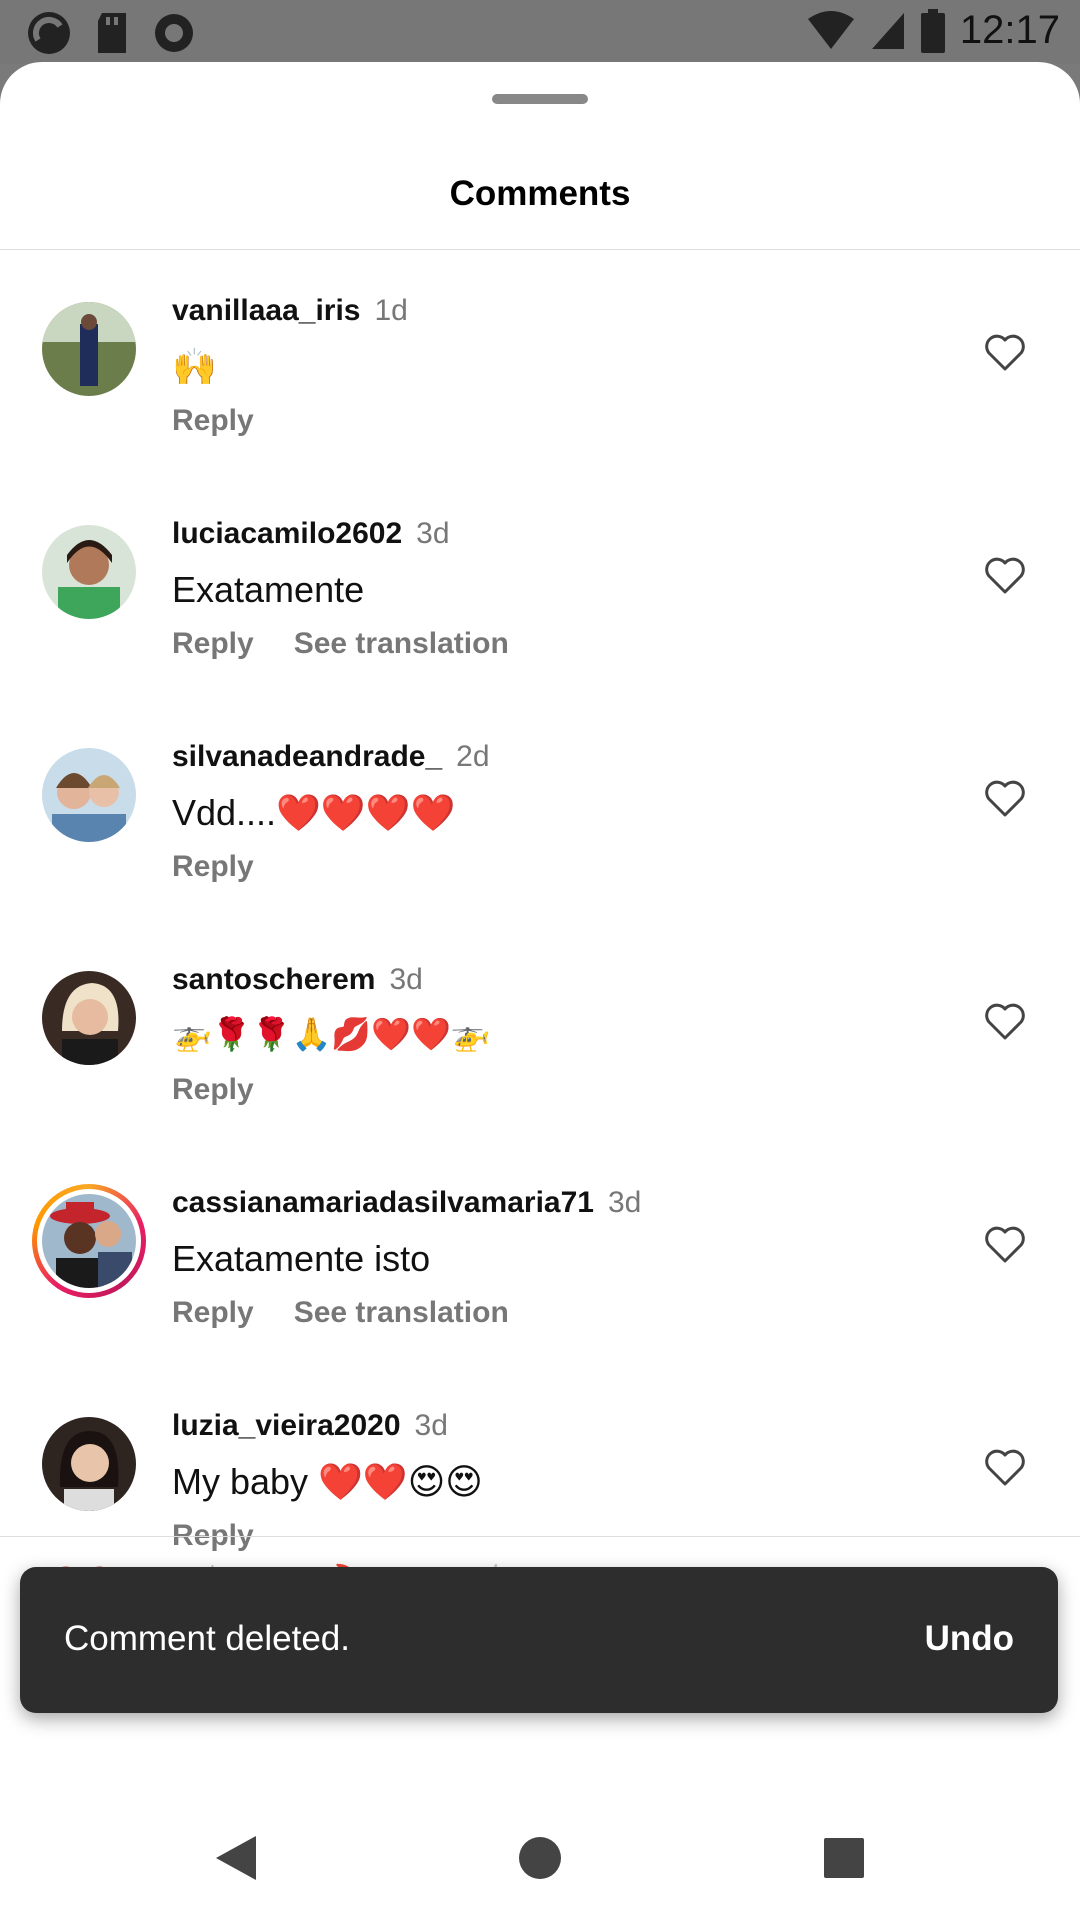  I want to click on comment-text: 🙌, so click(194, 366).